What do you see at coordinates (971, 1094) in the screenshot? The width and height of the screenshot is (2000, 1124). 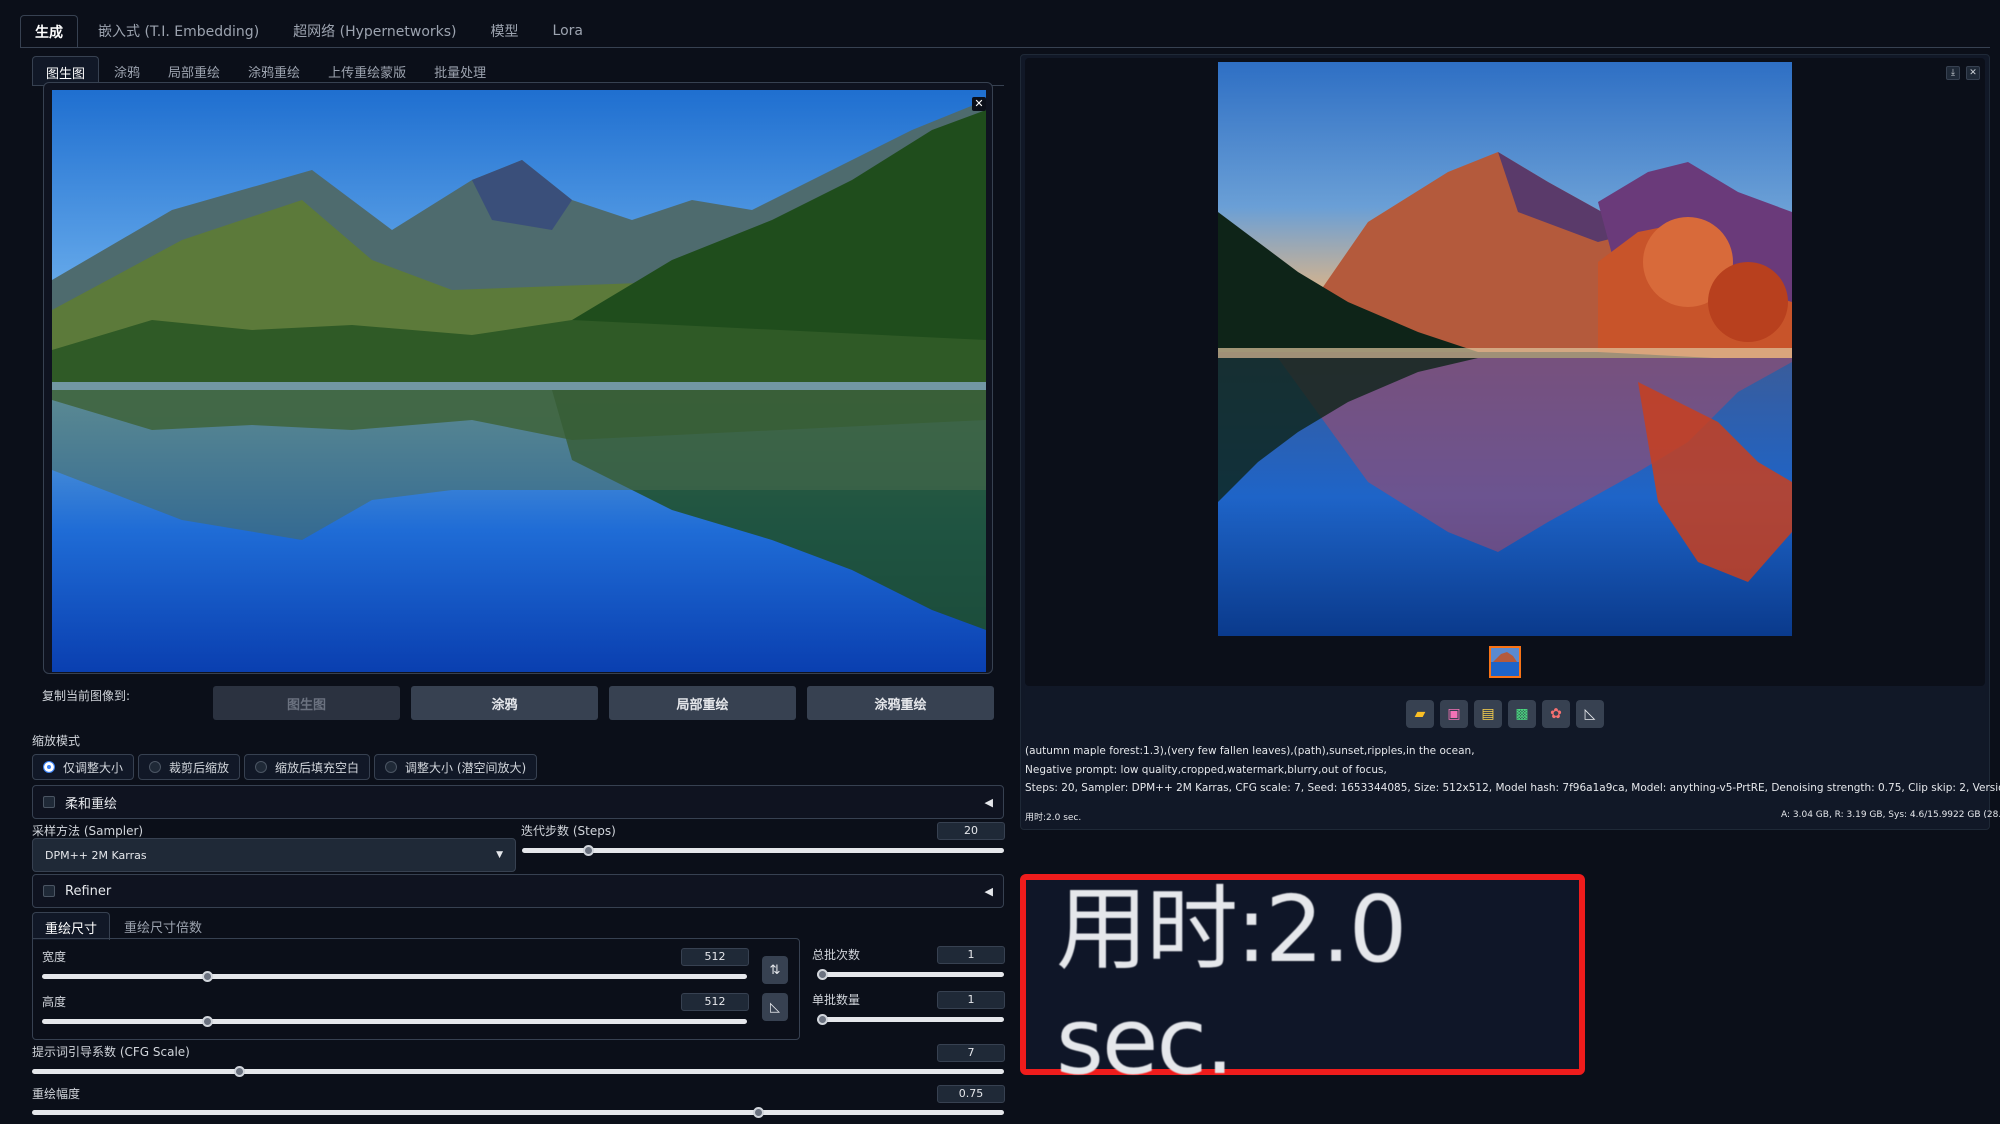 I see `denoising-strength-input: 0.75` at bounding box center [971, 1094].